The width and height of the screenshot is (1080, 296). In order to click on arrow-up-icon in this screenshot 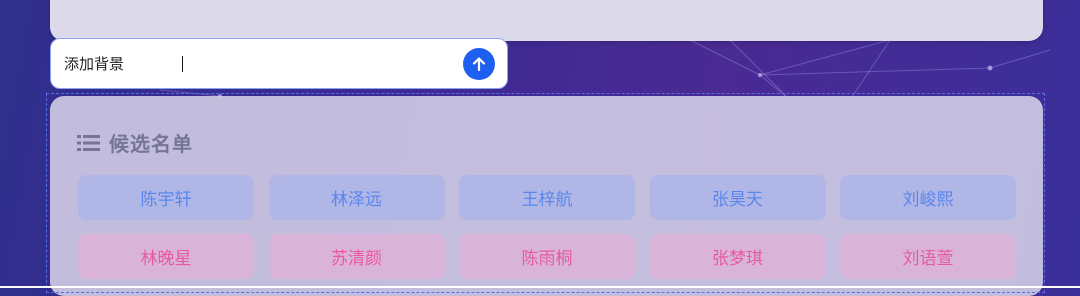, I will do `click(479, 64)`.